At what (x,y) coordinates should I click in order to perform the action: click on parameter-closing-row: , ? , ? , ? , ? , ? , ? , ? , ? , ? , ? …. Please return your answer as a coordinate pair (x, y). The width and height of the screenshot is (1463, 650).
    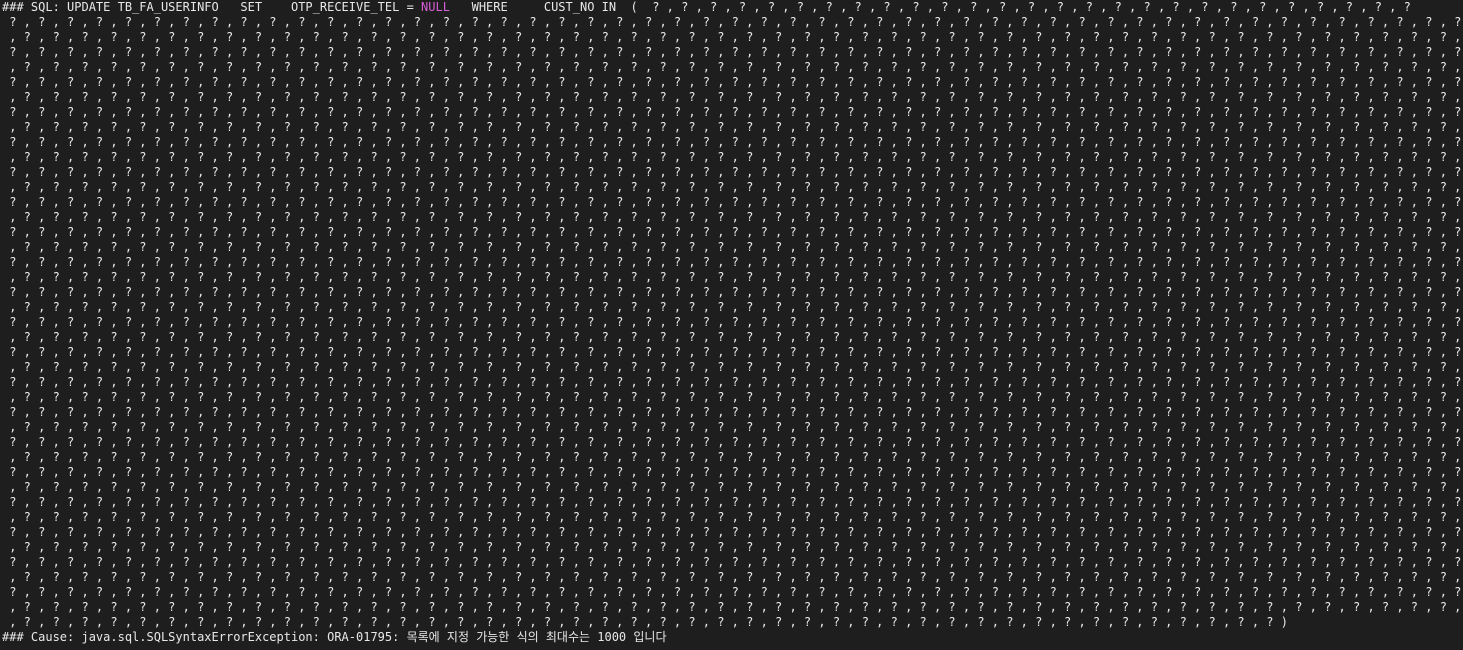
    Looking at the image, I should click on (645, 622).